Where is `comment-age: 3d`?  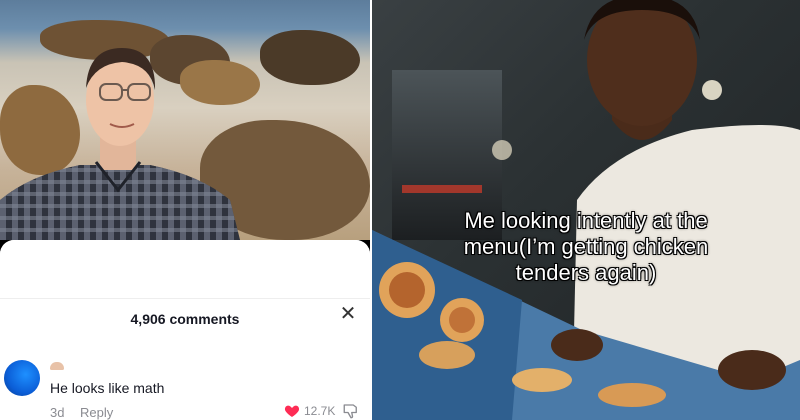 comment-age: 3d is located at coordinates (57, 412).